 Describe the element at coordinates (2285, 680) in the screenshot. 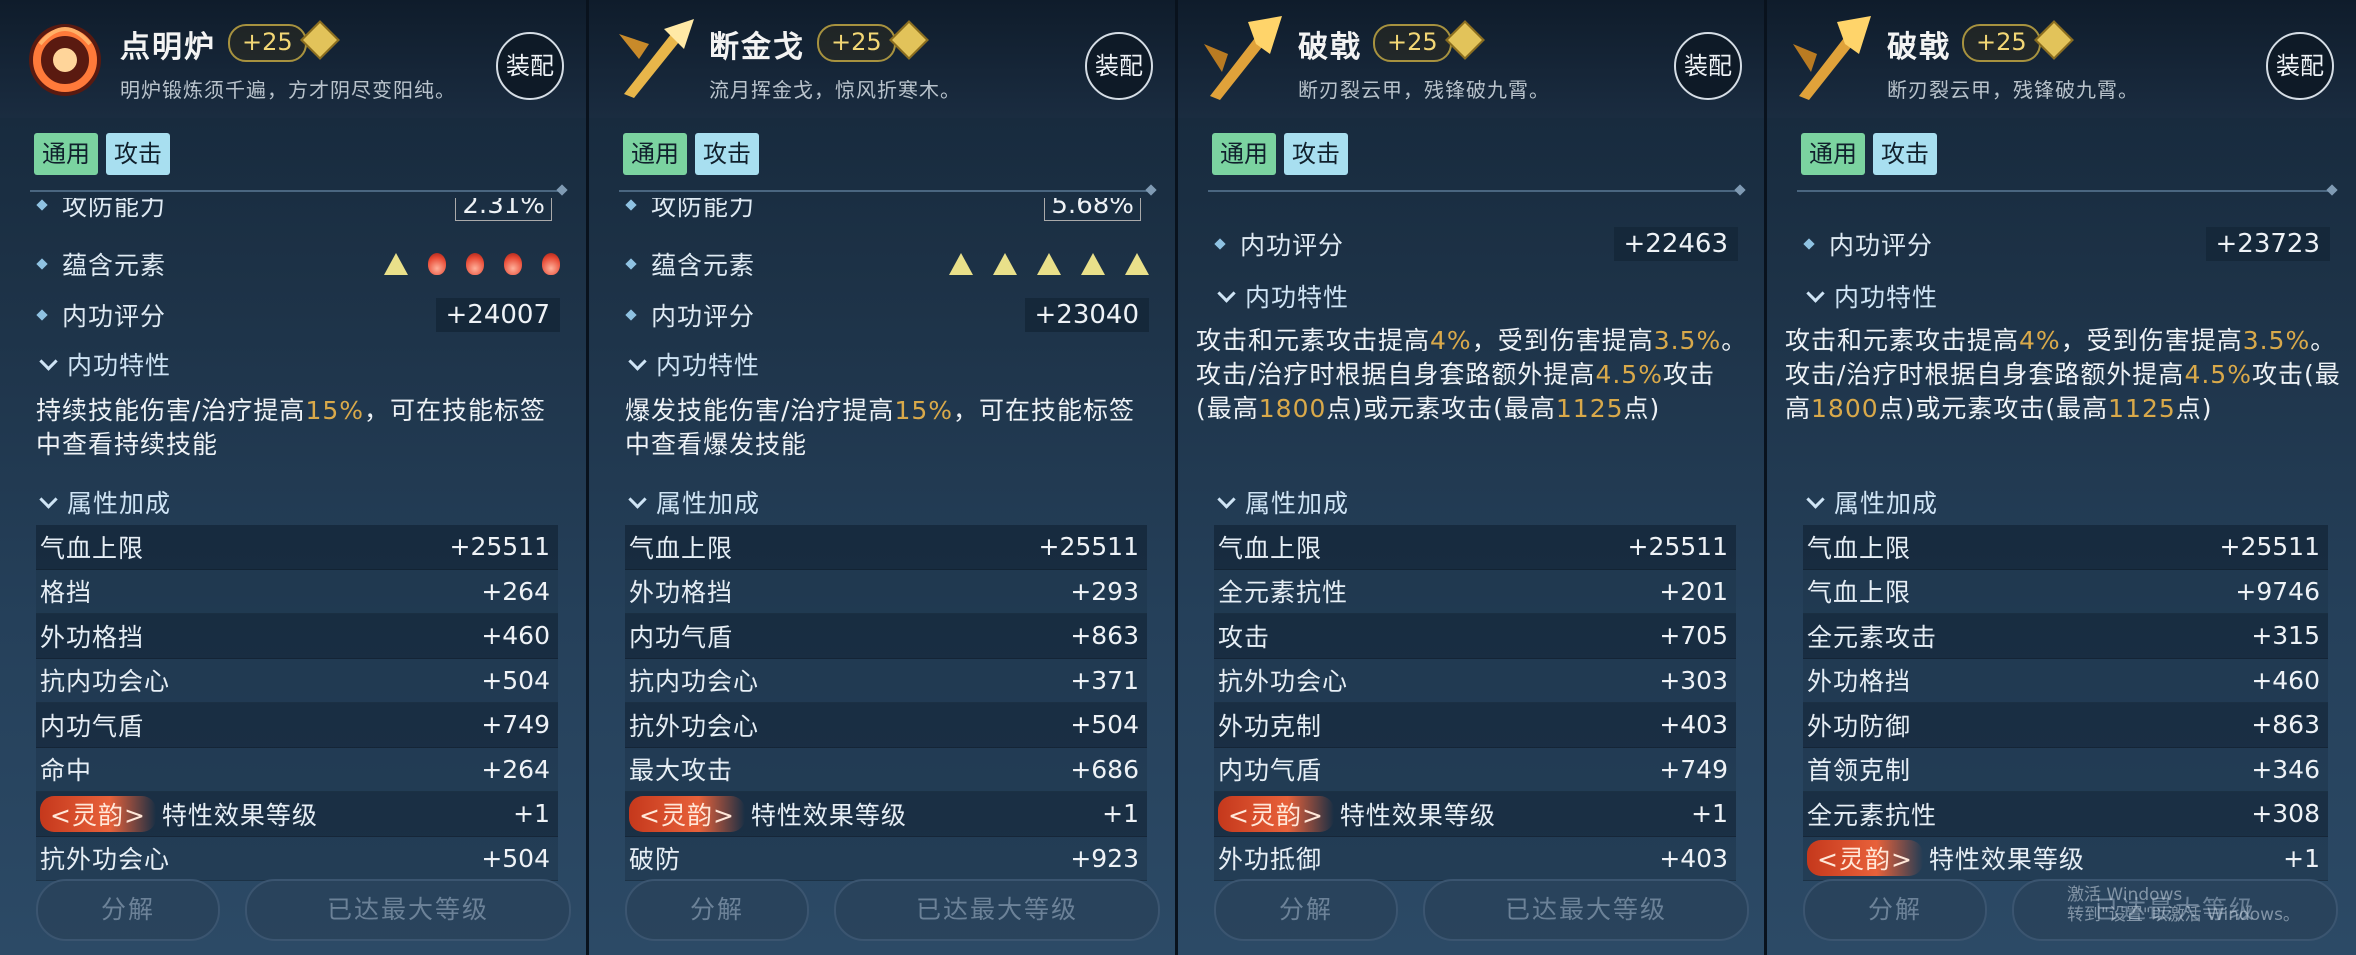

I see `stat-value: +460` at that location.